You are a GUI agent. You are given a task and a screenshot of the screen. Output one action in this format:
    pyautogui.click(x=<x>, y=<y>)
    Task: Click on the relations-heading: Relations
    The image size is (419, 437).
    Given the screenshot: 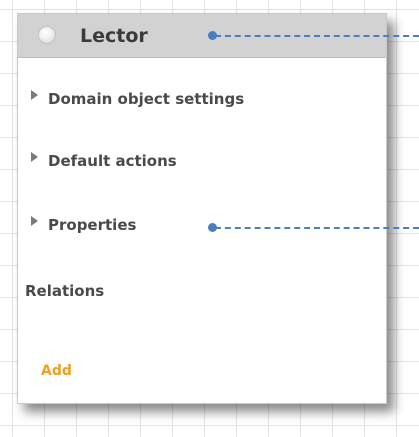 What is the action you would take?
    pyautogui.click(x=65, y=291)
    